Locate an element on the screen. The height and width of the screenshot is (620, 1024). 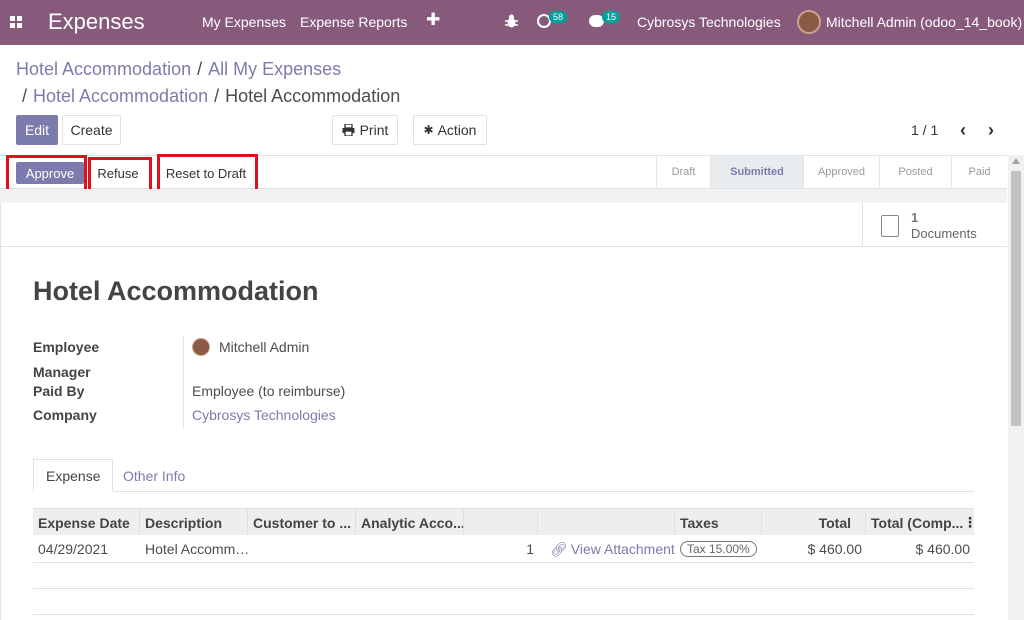
column-taxes: Taxes is located at coordinates (718, 522).